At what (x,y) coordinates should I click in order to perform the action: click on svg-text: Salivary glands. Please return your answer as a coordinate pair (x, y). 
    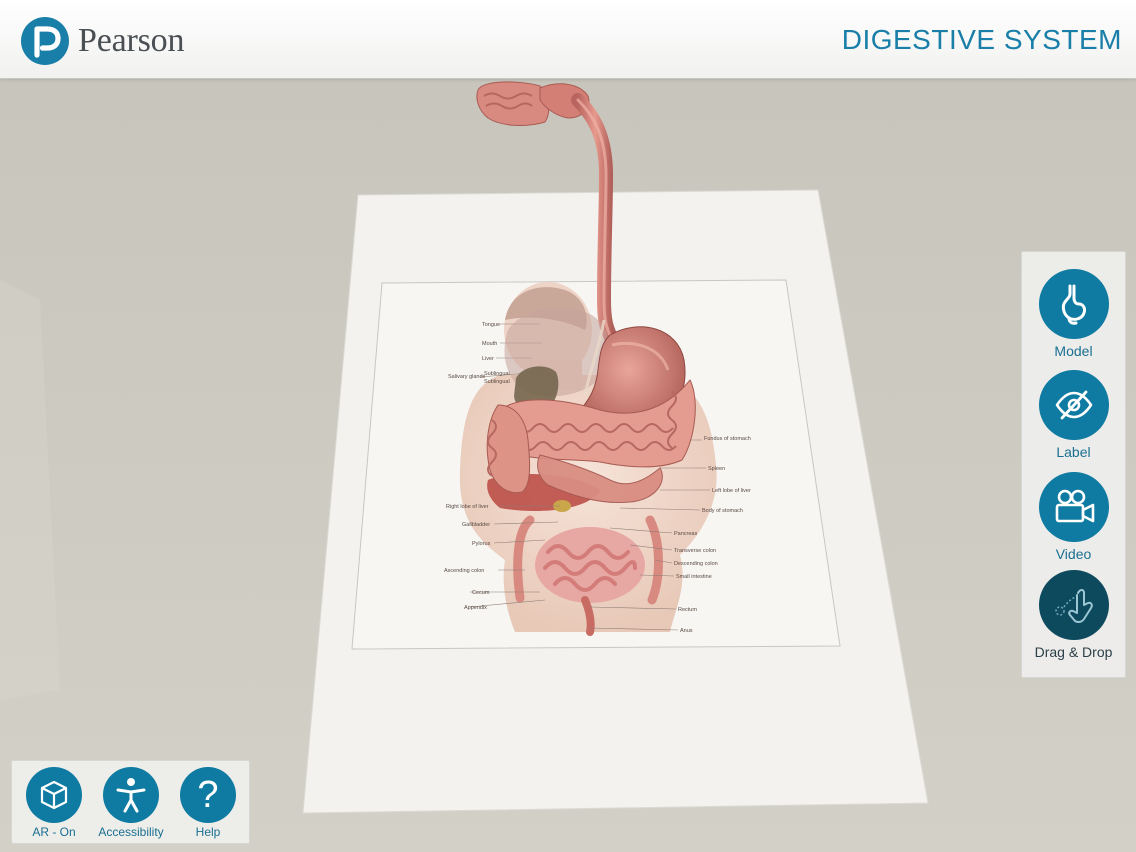
    Looking at the image, I should click on (467, 377).